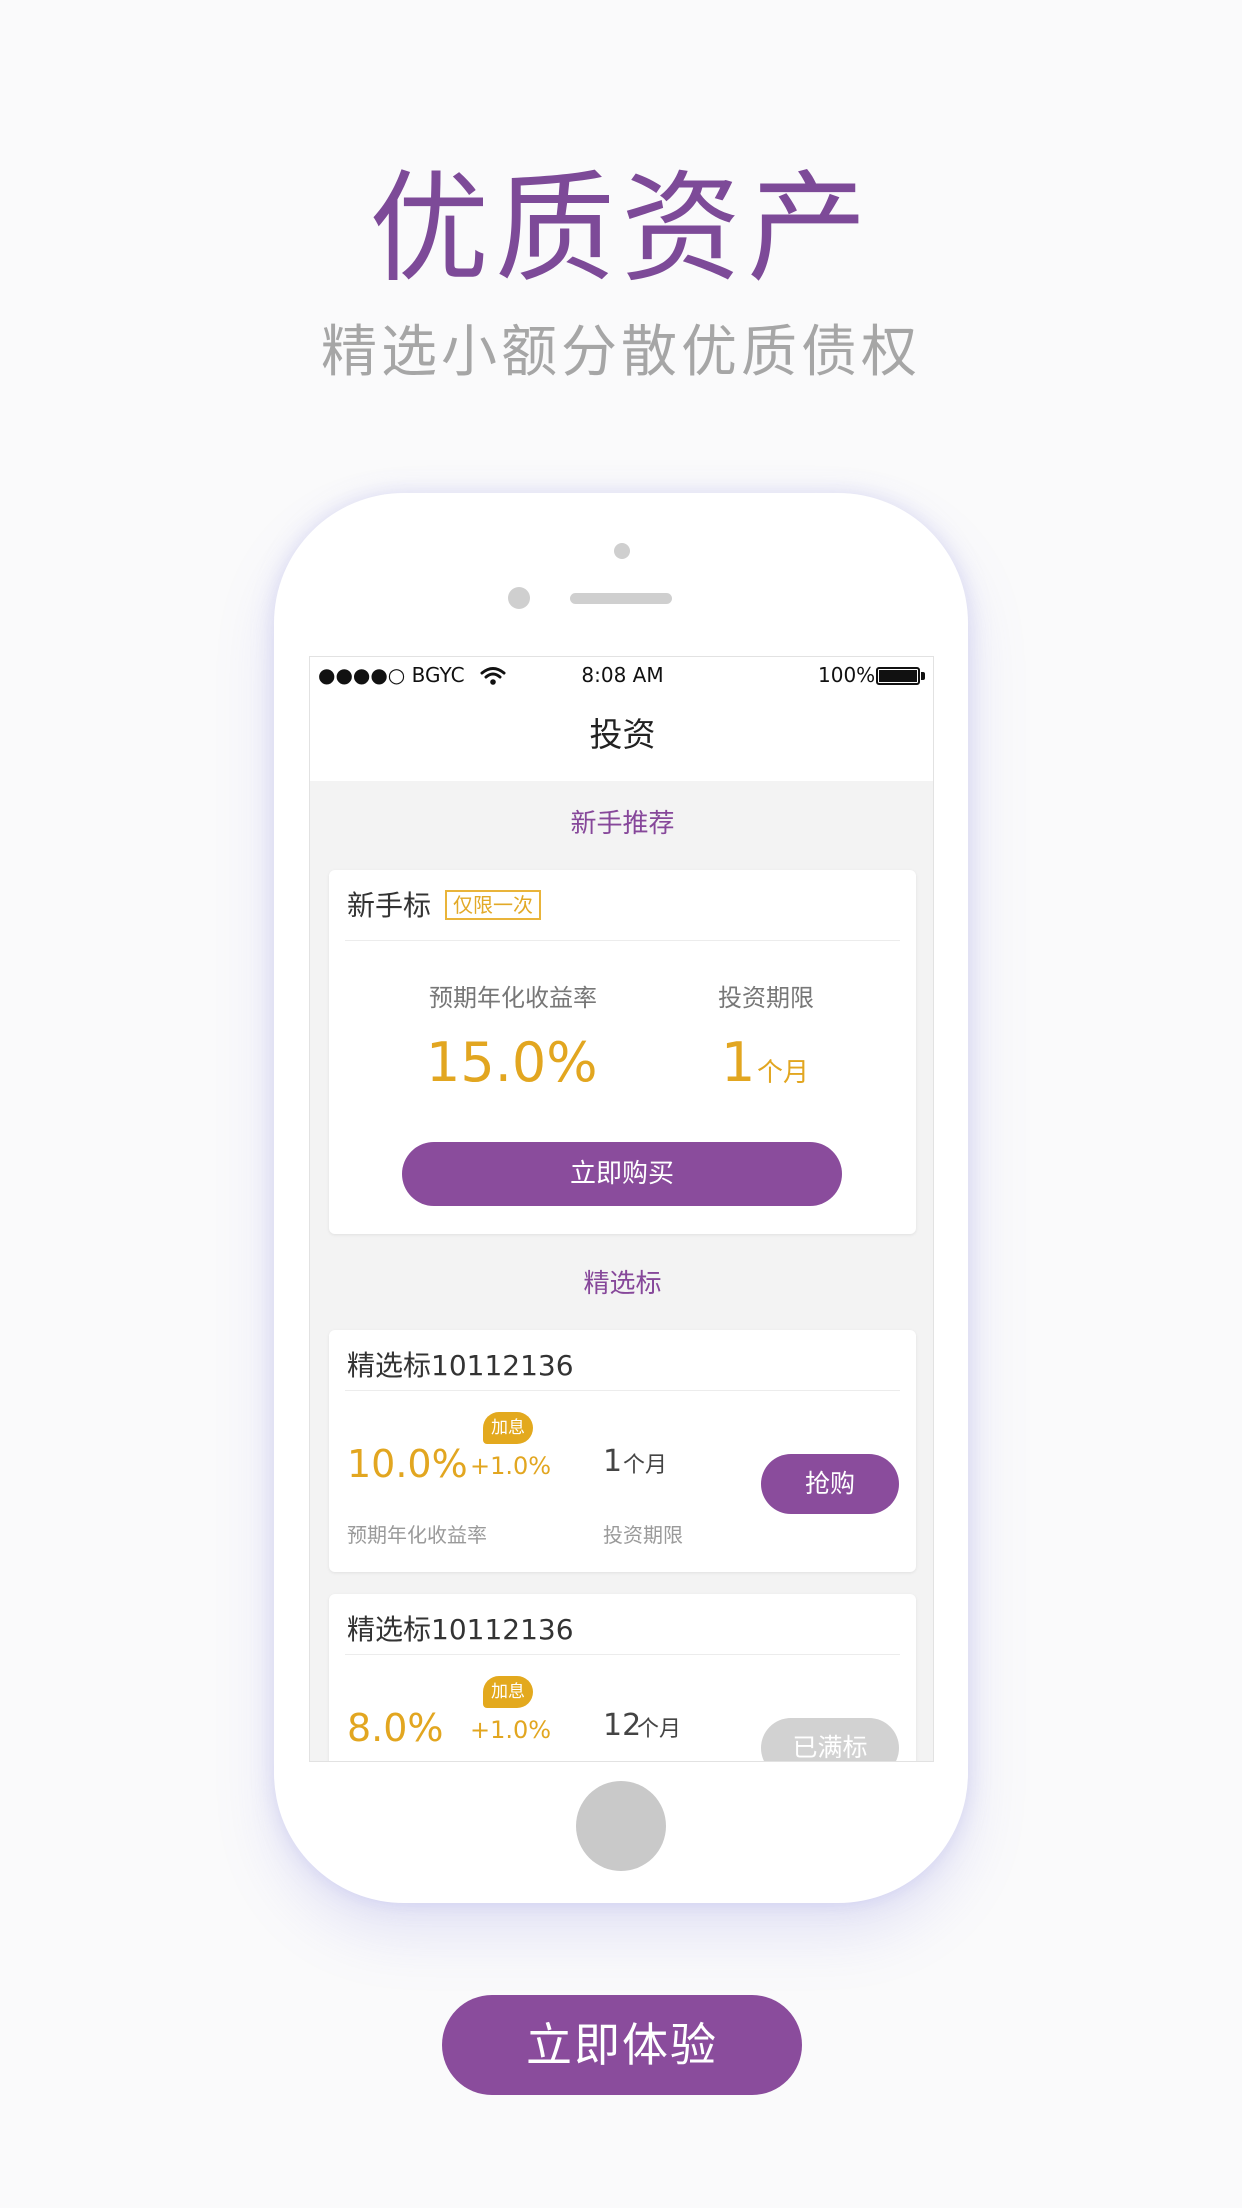  Describe the element at coordinates (738, 1062) in the screenshot. I see `newbie-period-value: 1` at that location.